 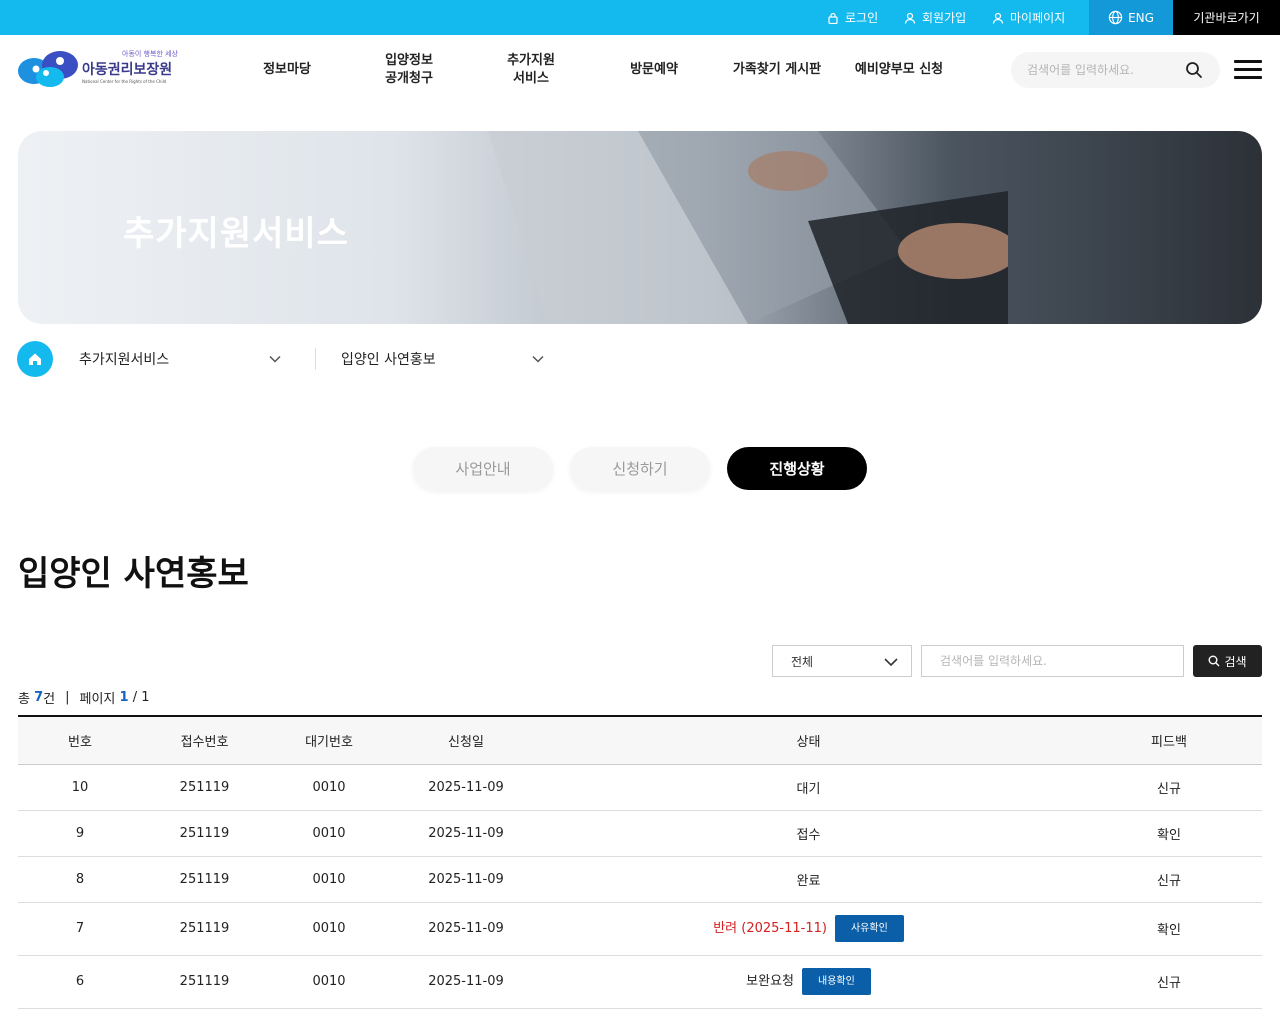 What do you see at coordinates (80, 929) in the screenshot?
I see `cell-number: 7` at bounding box center [80, 929].